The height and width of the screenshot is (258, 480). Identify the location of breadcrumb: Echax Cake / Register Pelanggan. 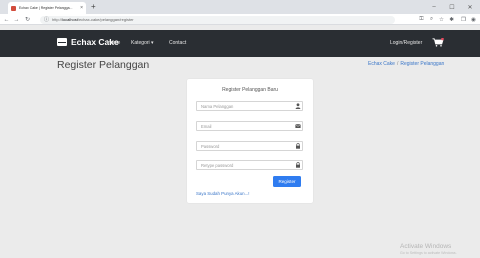
(406, 64).